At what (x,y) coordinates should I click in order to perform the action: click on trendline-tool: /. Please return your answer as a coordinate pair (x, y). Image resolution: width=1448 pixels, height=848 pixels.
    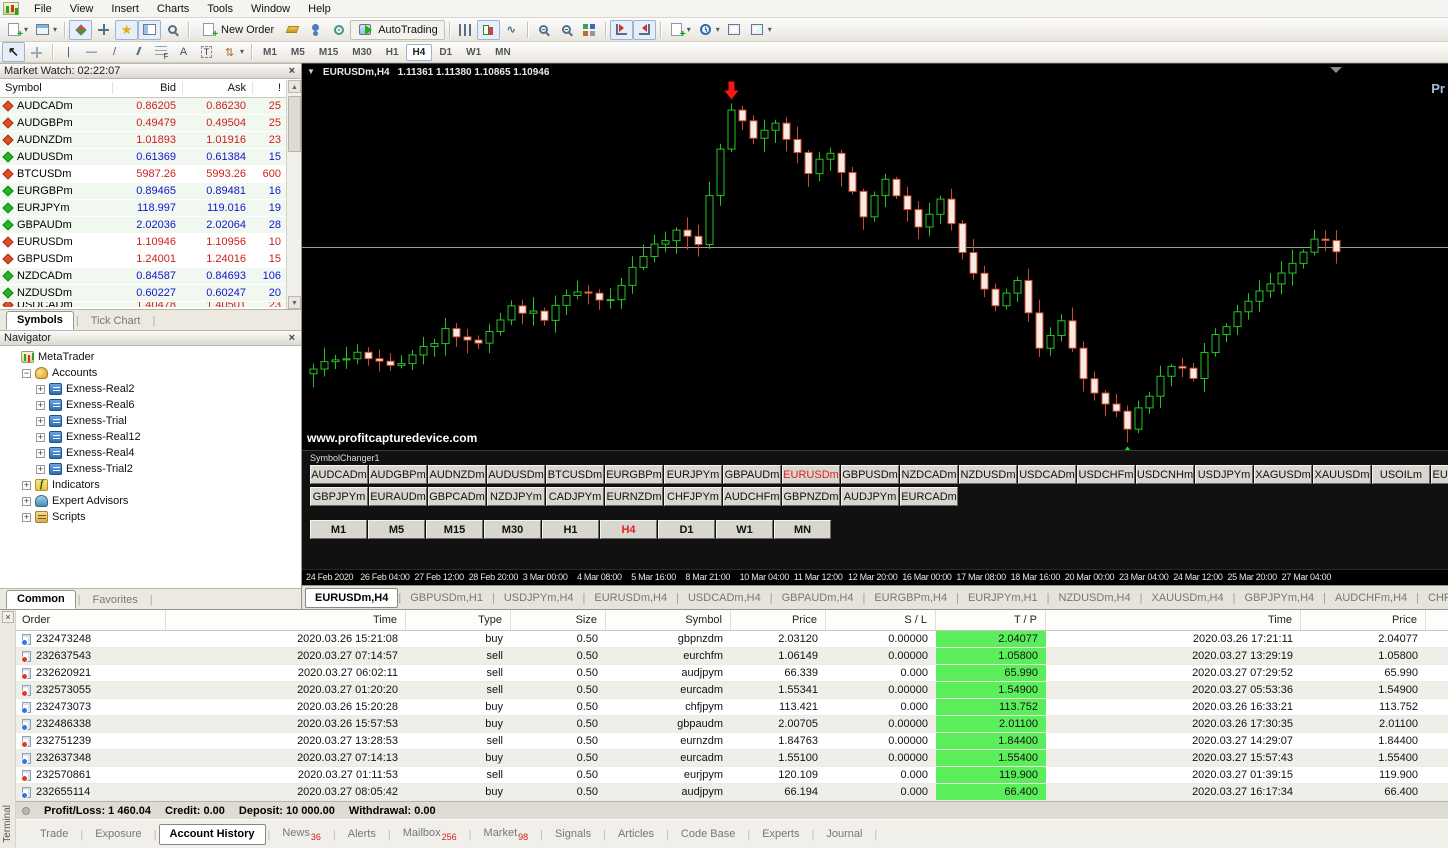
    Looking at the image, I should click on (114, 52).